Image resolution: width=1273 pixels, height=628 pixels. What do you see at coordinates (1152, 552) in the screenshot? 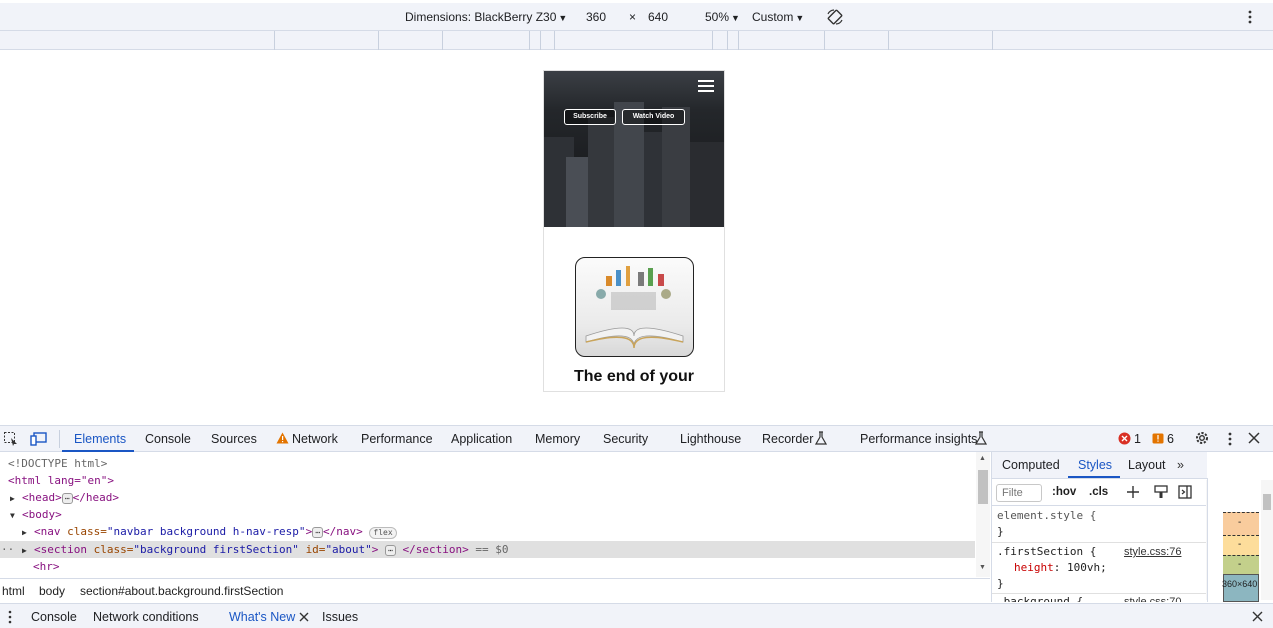
I see `rule-first-section-source: style.css:76` at bounding box center [1152, 552].